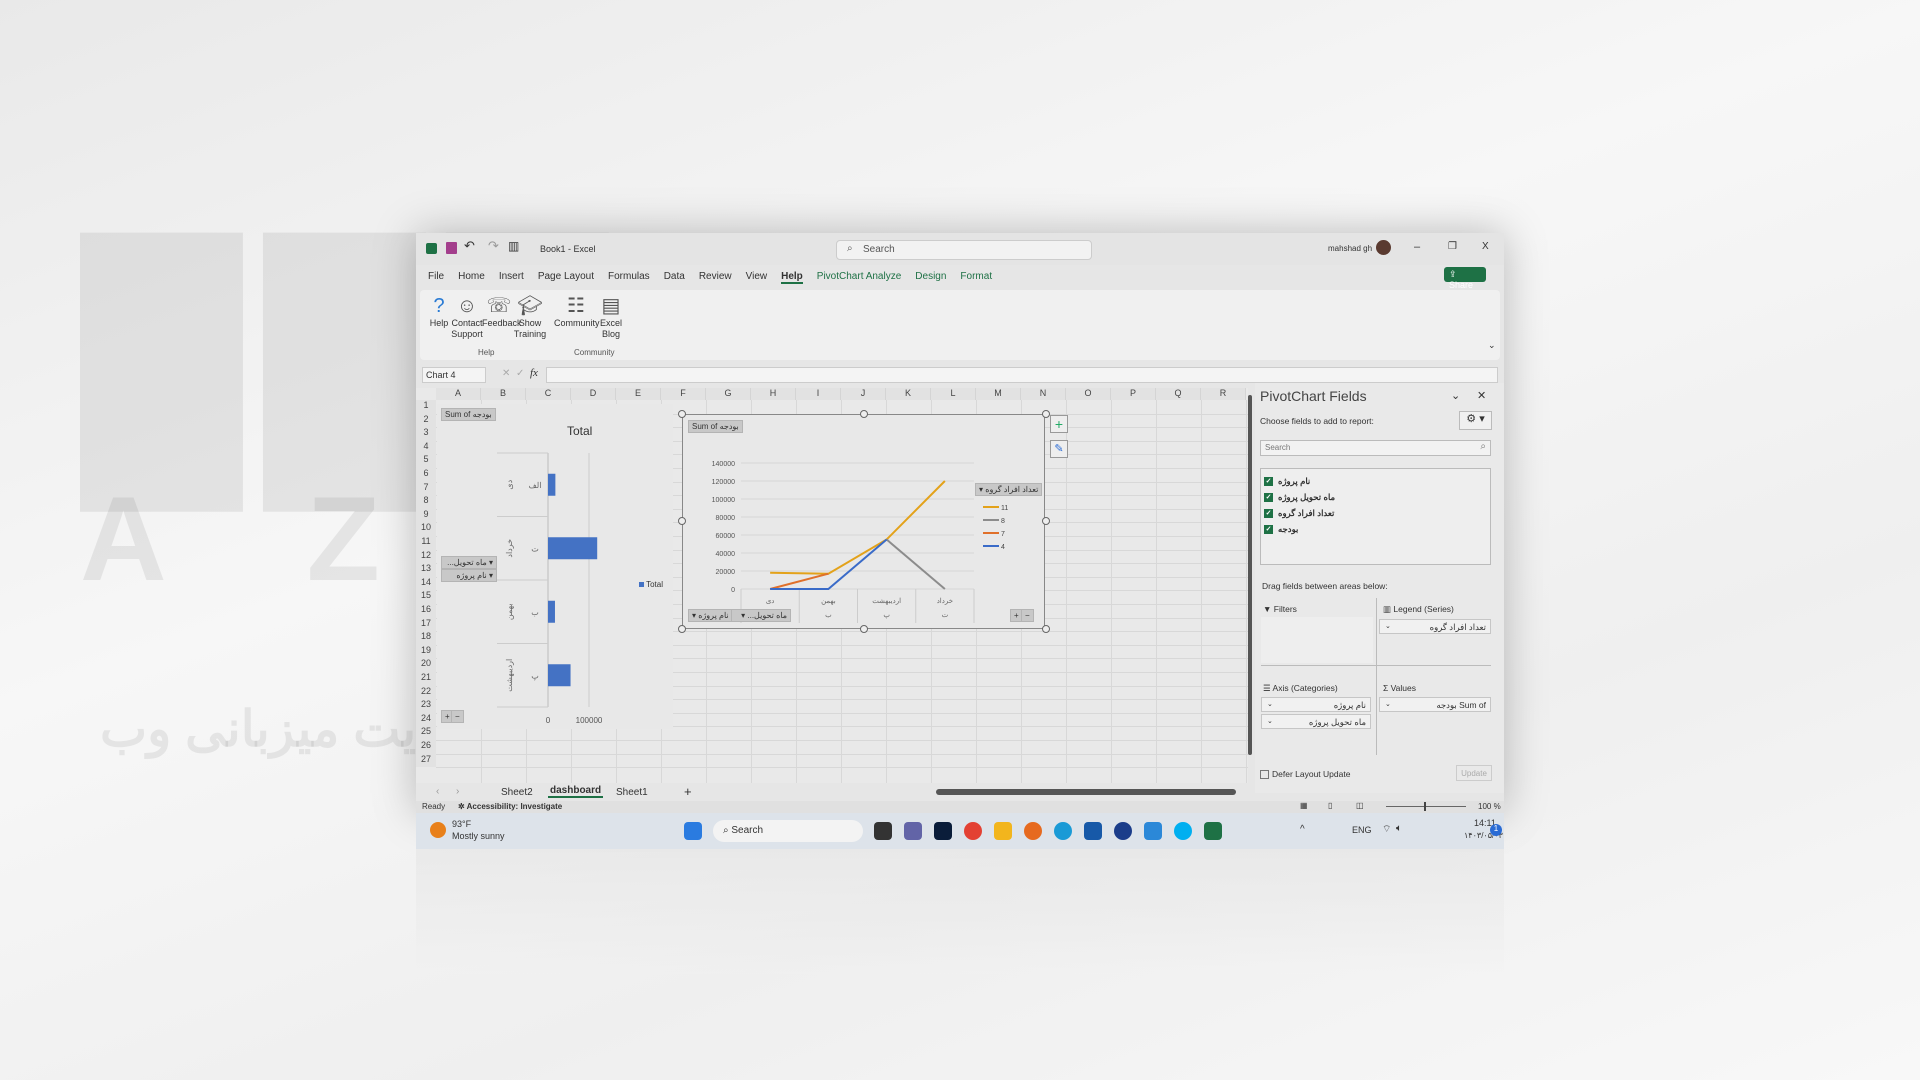  Describe the element at coordinates (1399, 828) in the screenshot. I see `volume-icon: 🔈︎` at that location.